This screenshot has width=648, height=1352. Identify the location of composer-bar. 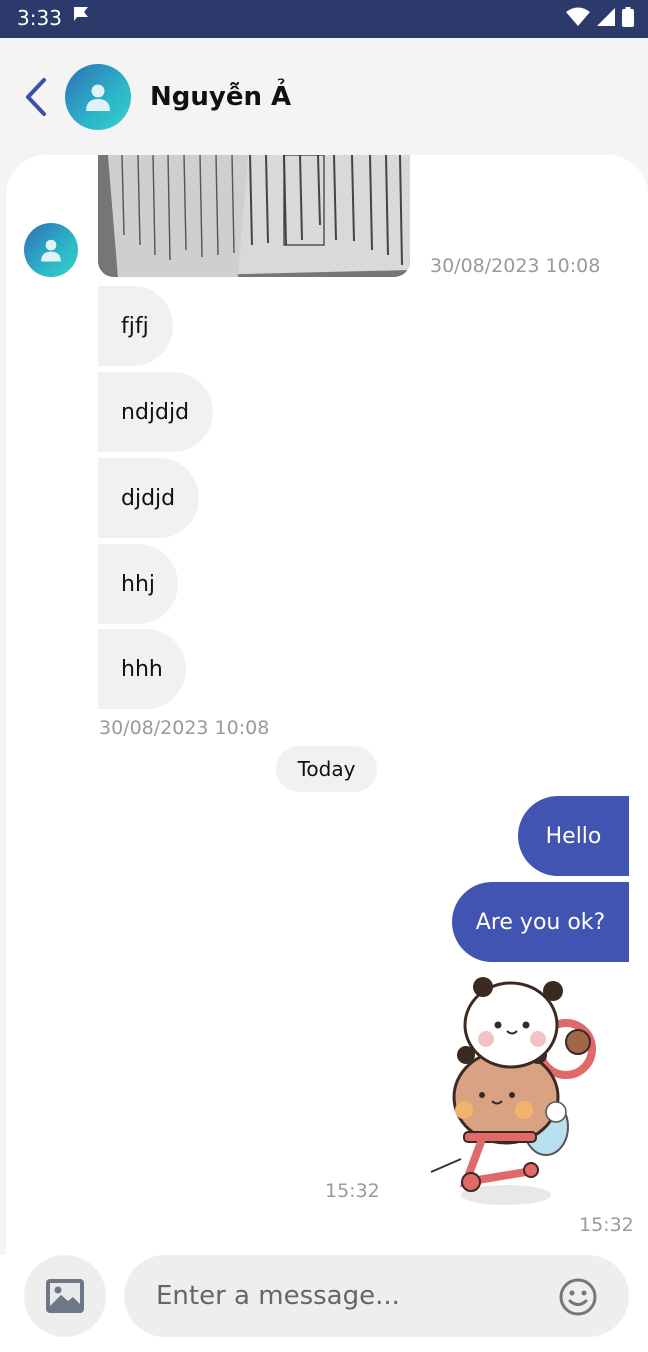
(324, 1303).